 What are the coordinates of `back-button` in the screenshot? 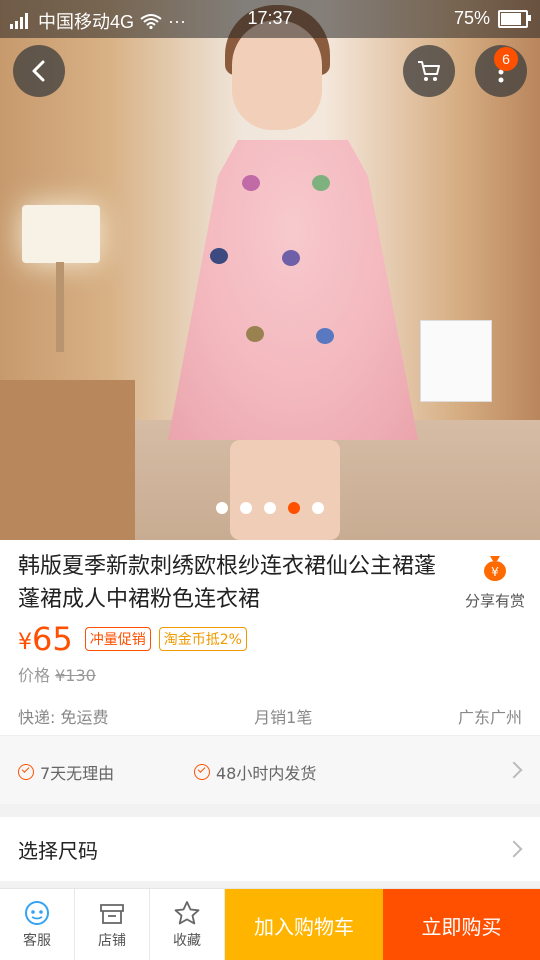 It's located at (39, 71).